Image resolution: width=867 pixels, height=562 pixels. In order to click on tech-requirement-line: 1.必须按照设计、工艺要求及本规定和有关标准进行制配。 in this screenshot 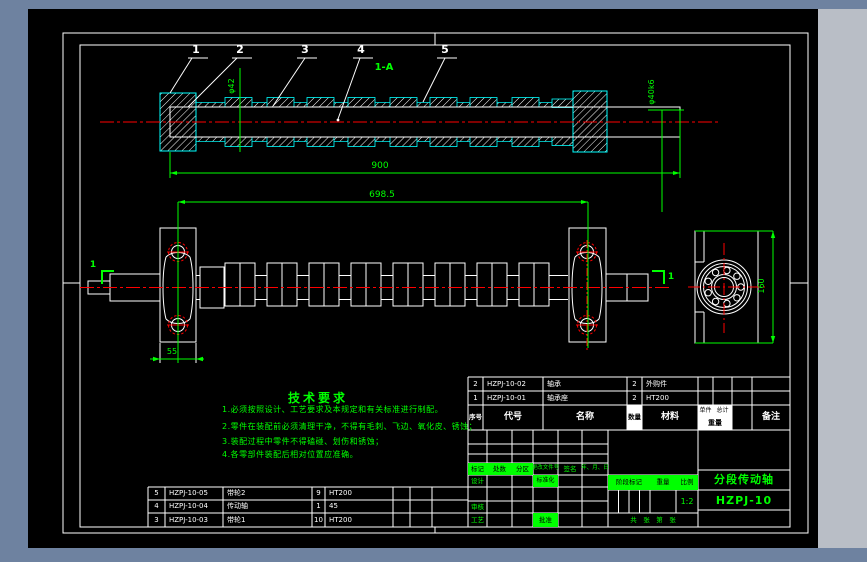, I will do `click(333, 409)`.